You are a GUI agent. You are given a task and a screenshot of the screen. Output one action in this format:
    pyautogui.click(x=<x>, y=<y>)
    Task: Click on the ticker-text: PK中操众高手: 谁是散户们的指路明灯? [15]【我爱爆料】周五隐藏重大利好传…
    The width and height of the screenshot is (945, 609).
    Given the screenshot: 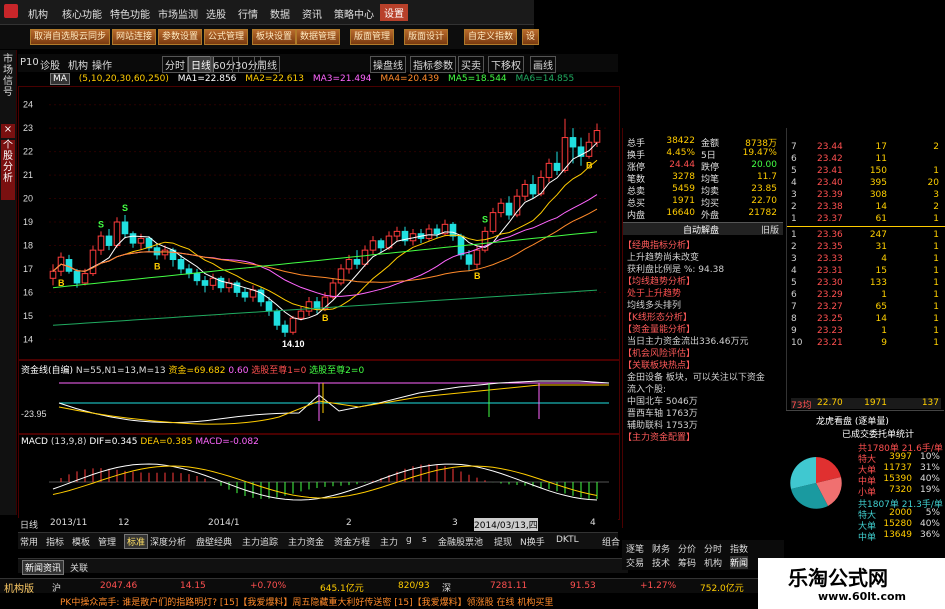 What is the action you would take?
    pyautogui.click(x=306, y=601)
    